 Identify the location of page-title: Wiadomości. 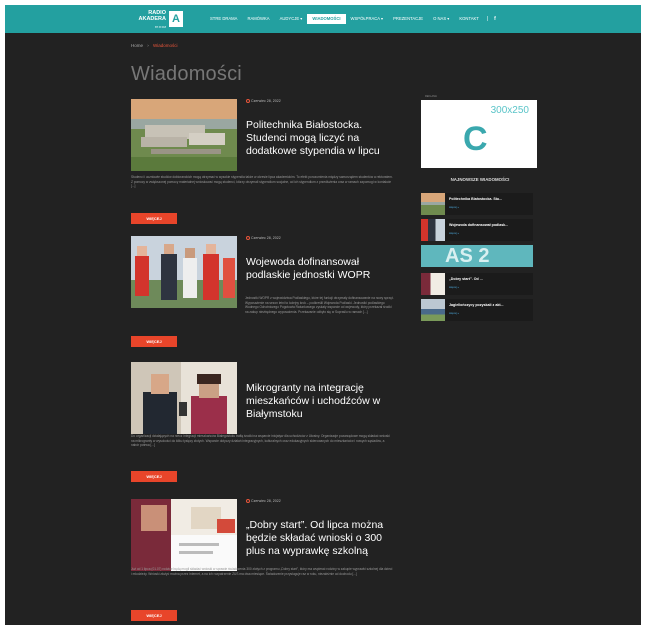
(186, 74).